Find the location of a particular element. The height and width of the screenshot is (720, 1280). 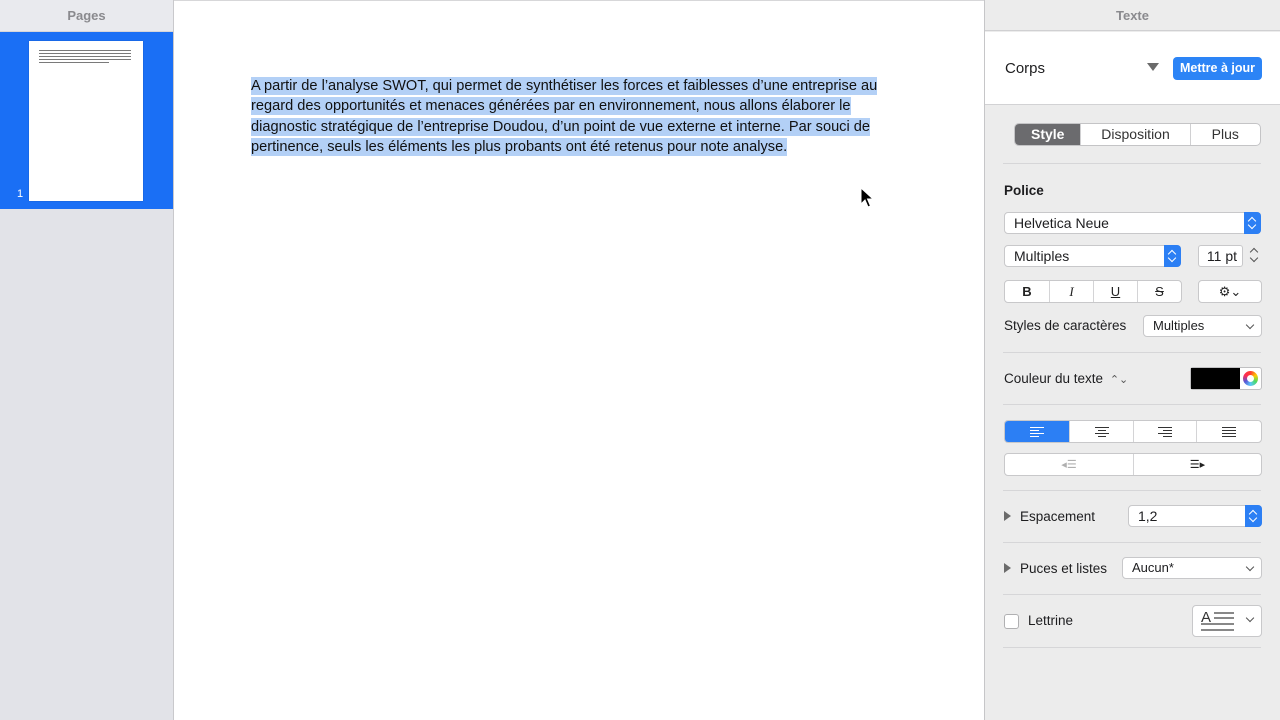

char-styles-value: Multiples is located at coordinates (1179, 325).